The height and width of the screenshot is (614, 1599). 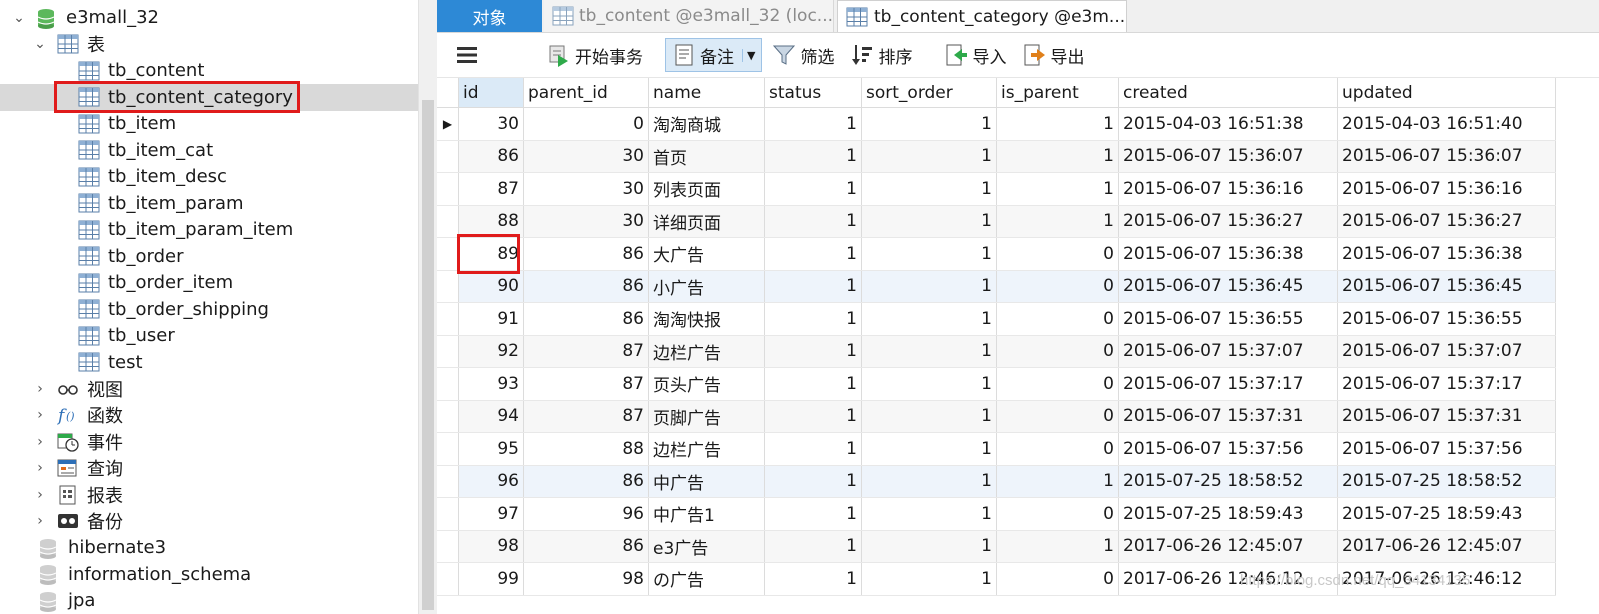 I want to click on cell-id: 93, so click(x=491, y=384).